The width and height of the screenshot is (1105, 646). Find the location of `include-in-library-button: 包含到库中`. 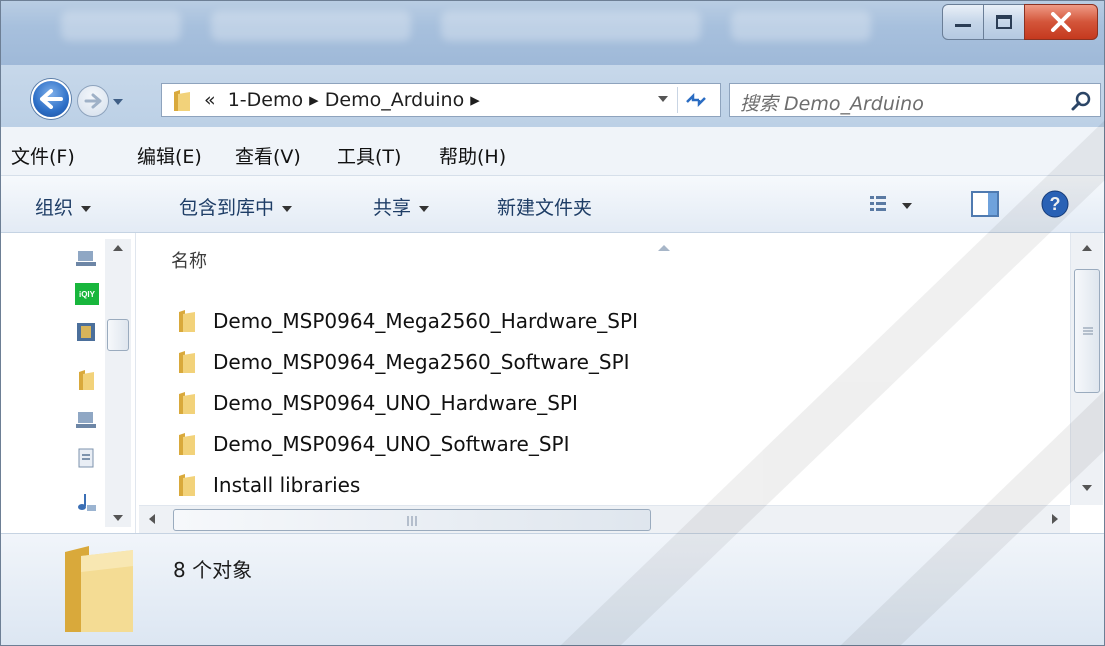

include-in-library-button: 包含到库中 is located at coordinates (236, 206).